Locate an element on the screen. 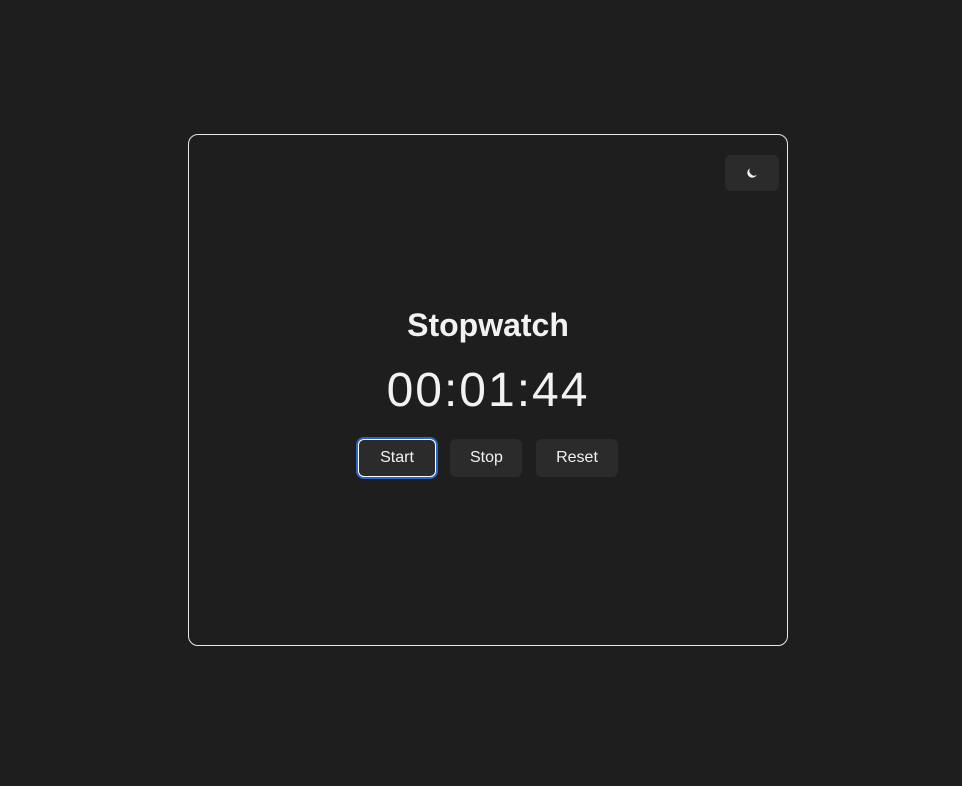 The height and width of the screenshot is (786, 962). stop-button: Stop is located at coordinates (486, 458).